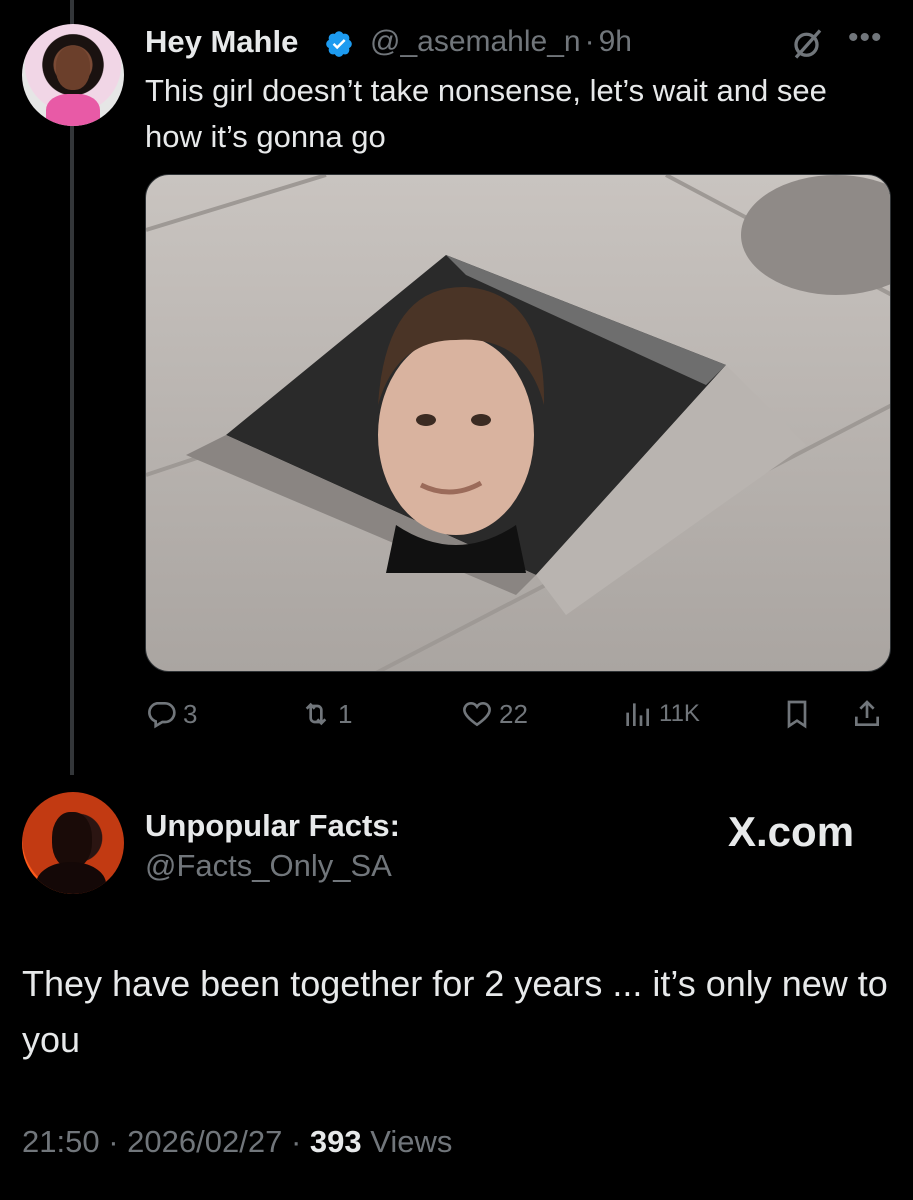 The height and width of the screenshot is (1200, 913). I want to click on avatar-face, so click(73, 68).